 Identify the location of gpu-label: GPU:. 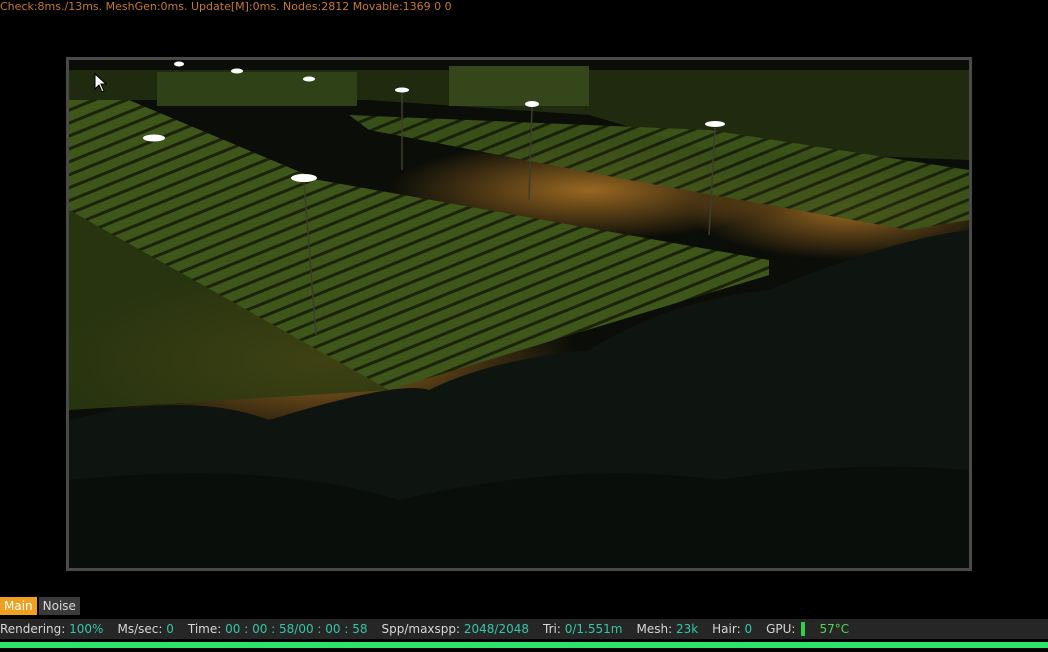
(781, 628).